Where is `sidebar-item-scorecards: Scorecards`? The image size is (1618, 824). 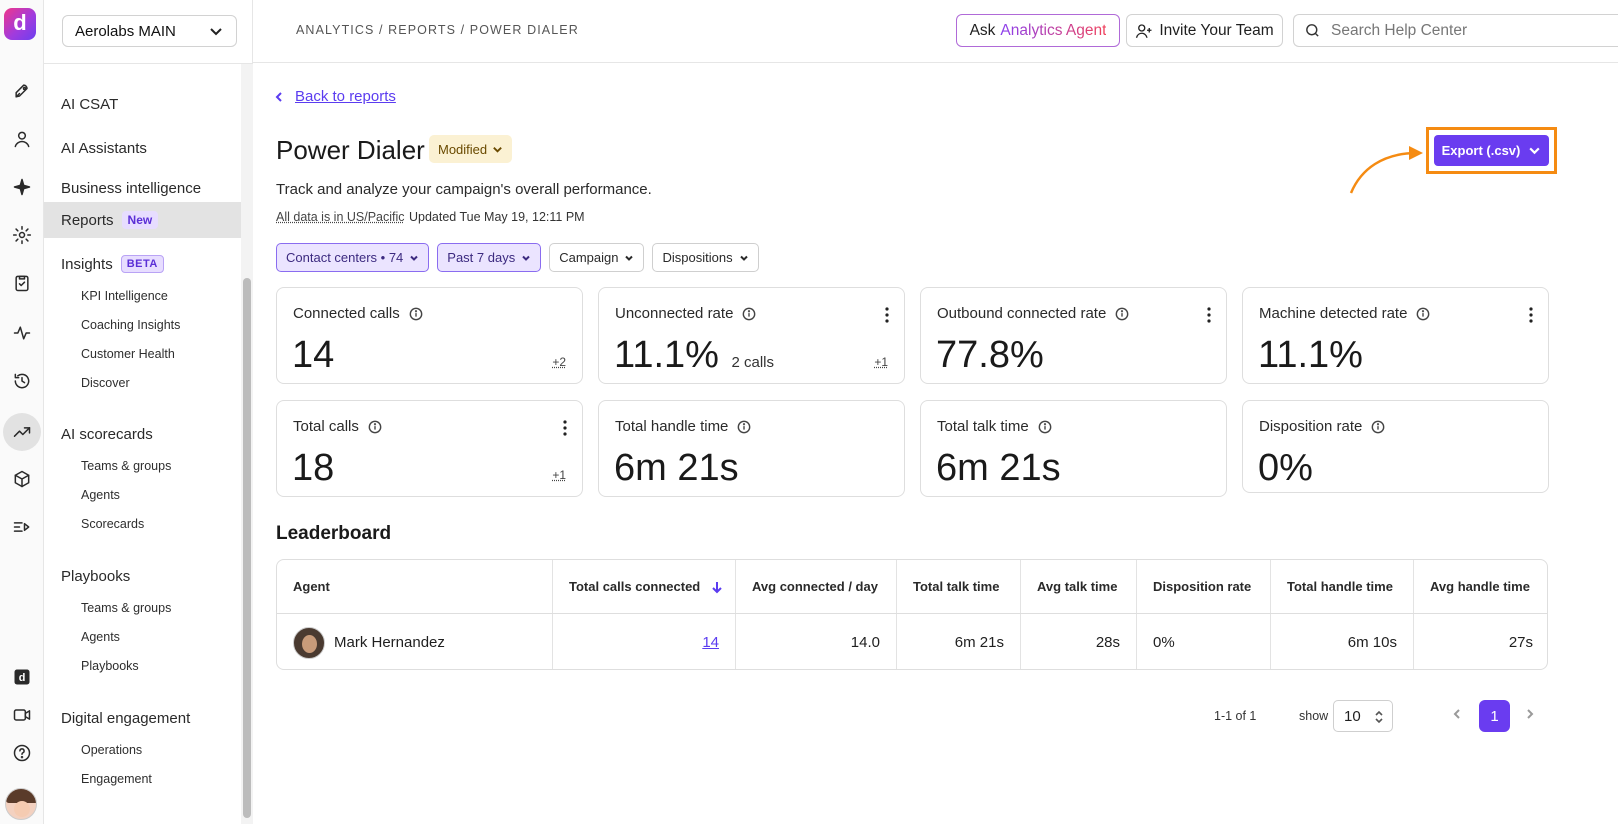 sidebar-item-scorecards: Scorecards is located at coordinates (144, 524).